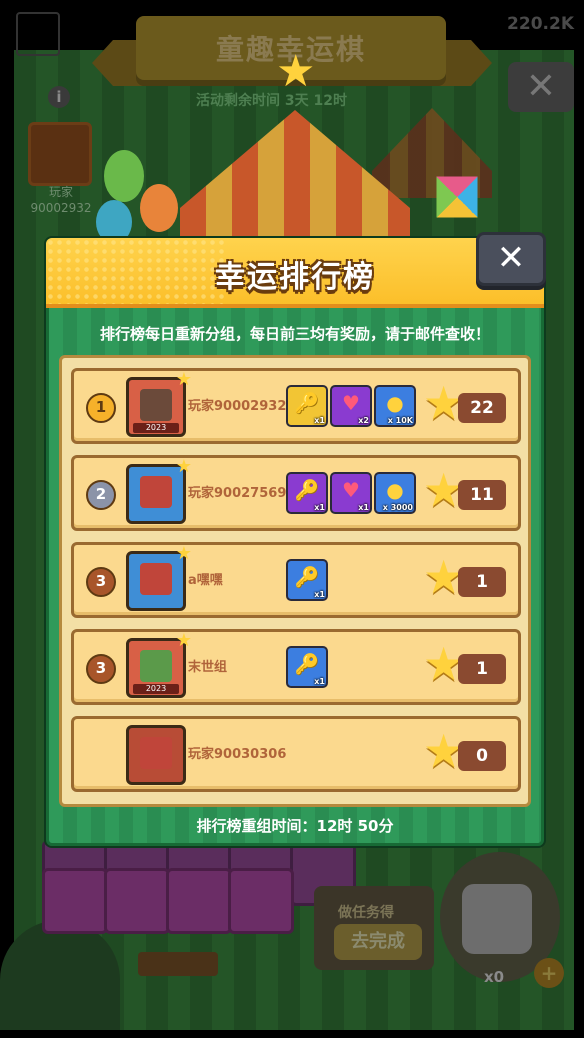  Describe the element at coordinates (363, 420) in the screenshot. I see `reward-quantity: x2` at that location.